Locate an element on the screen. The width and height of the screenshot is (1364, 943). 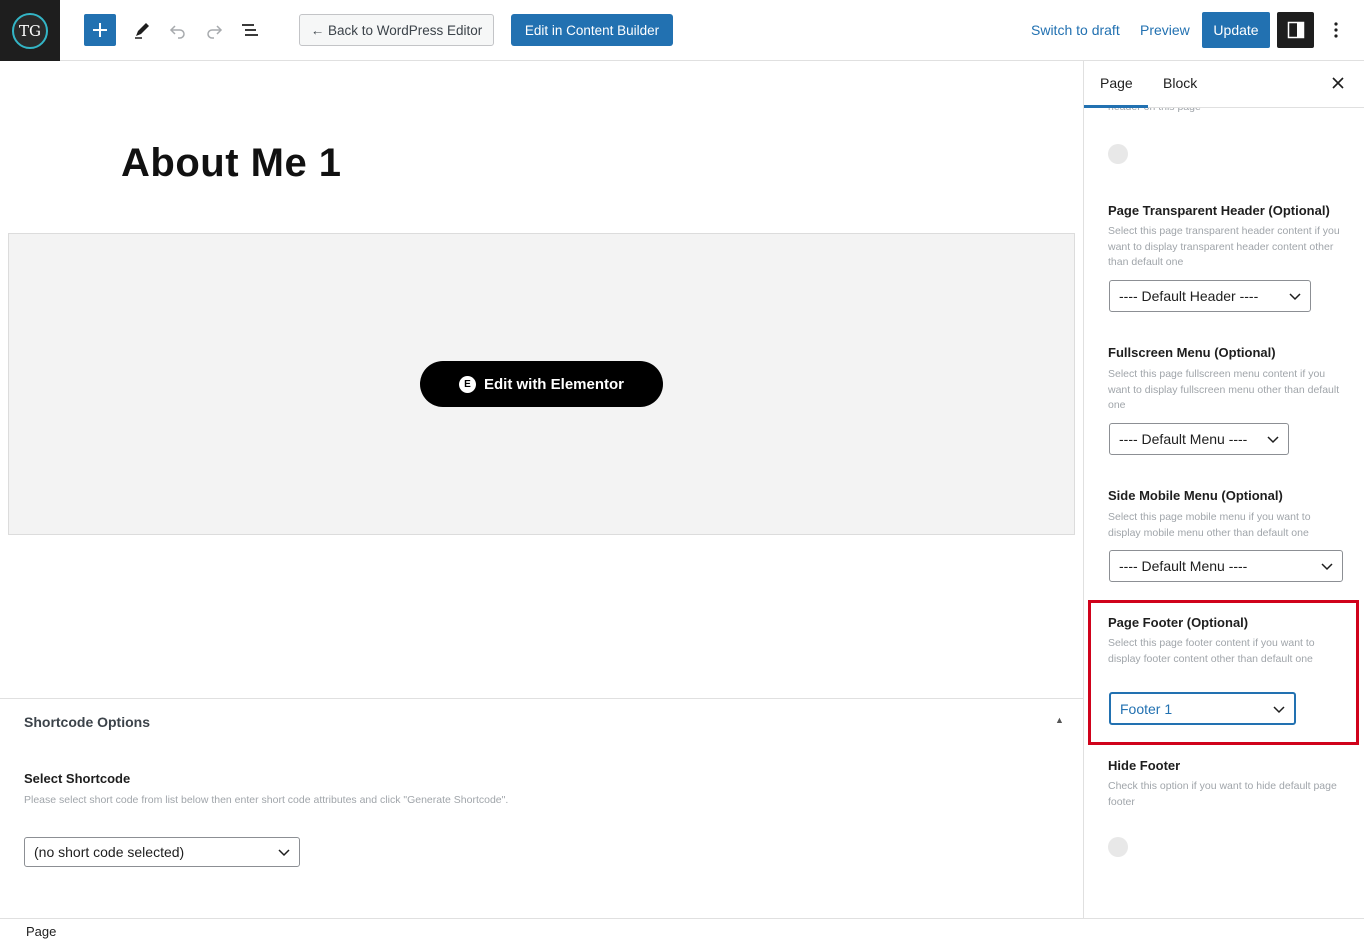
switch-to-draft-button: Switch to draft is located at coordinates (1075, 30).